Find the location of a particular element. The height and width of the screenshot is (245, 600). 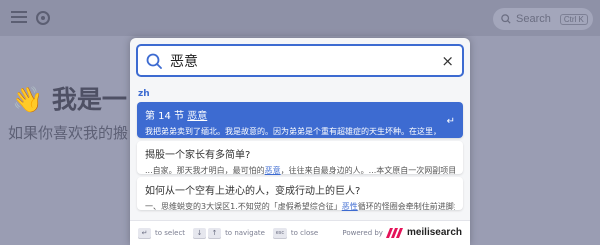

header-search-button: Search Ctrl K is located at coordinates (543, 19).